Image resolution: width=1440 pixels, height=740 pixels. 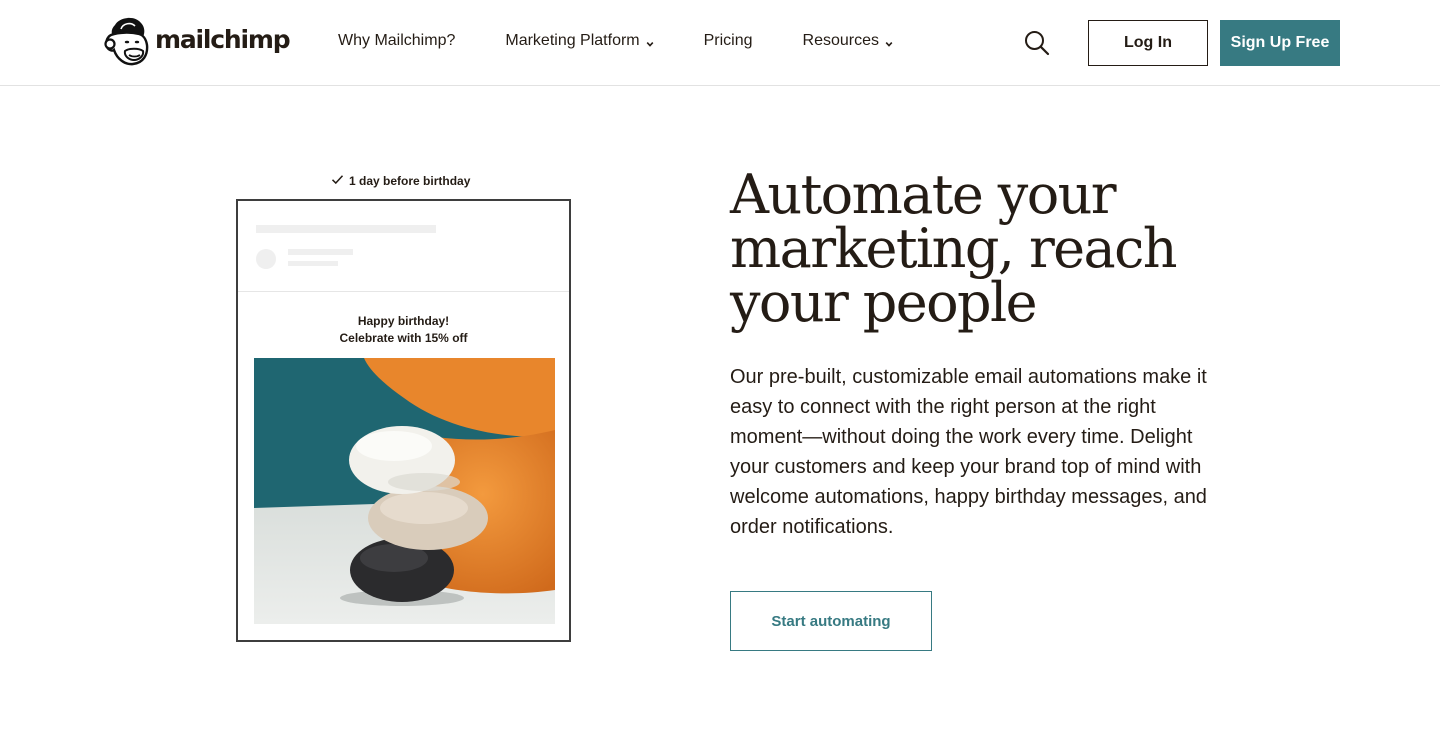 I want to click on nav-item-label: Pricing, so click(x=728, y=40).